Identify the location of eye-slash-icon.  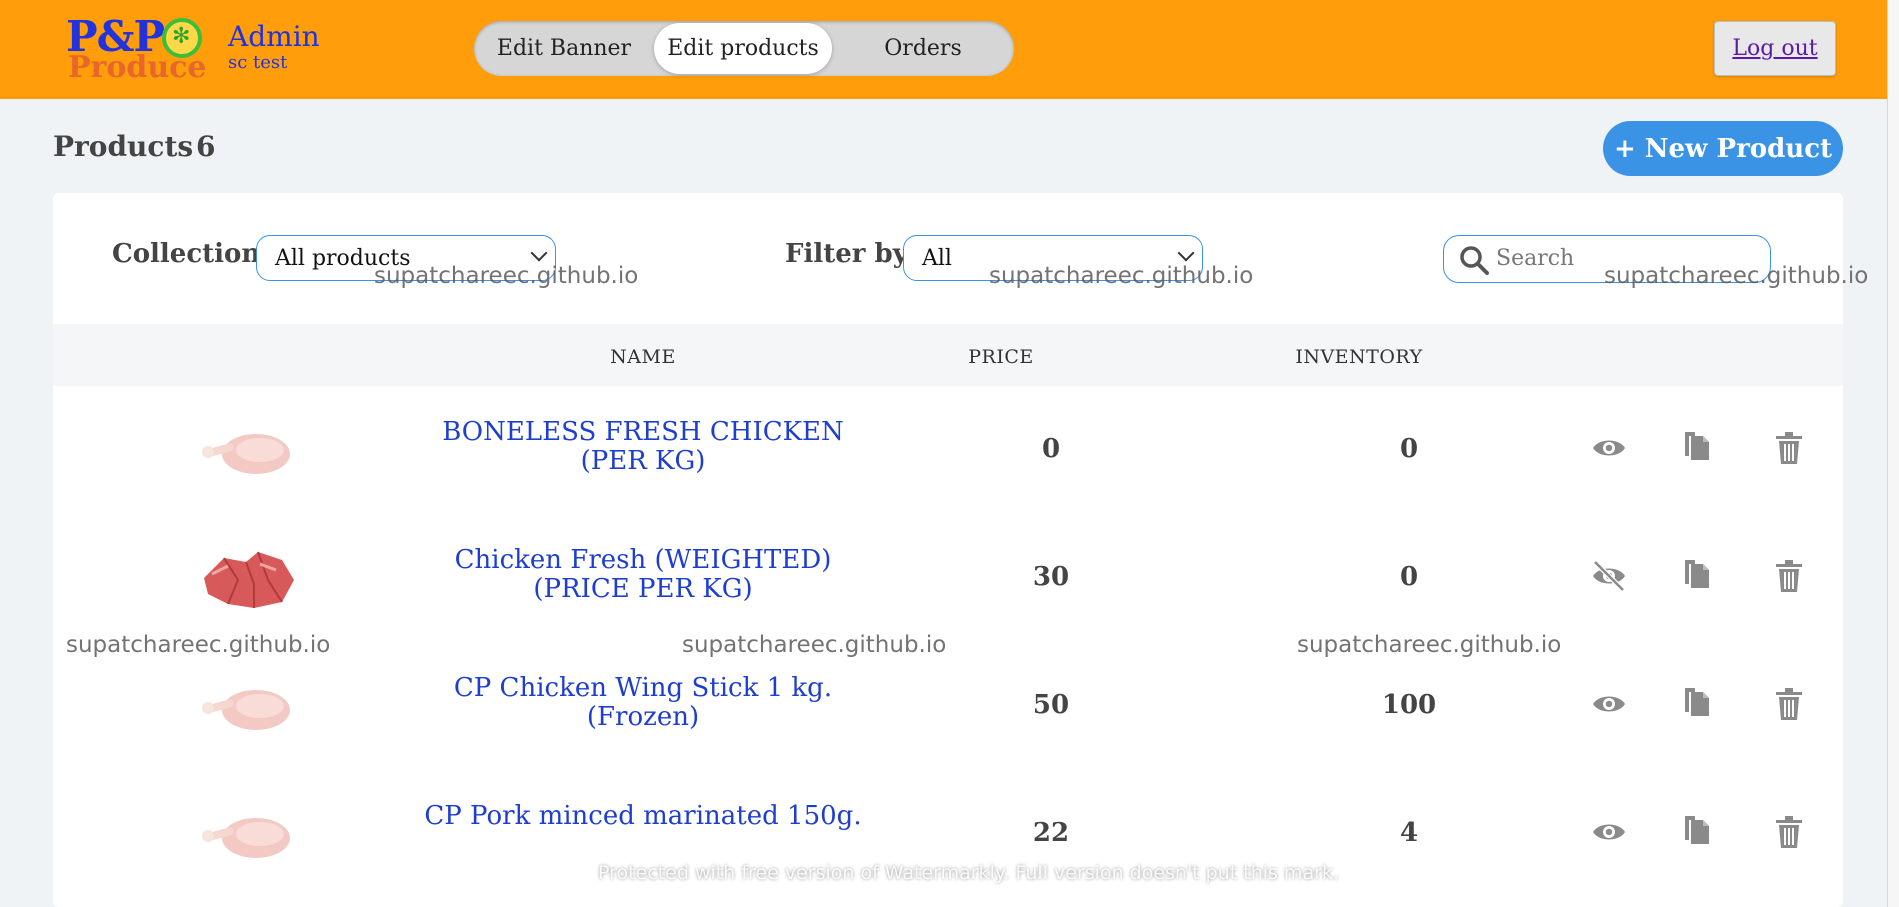
(1609, 576).